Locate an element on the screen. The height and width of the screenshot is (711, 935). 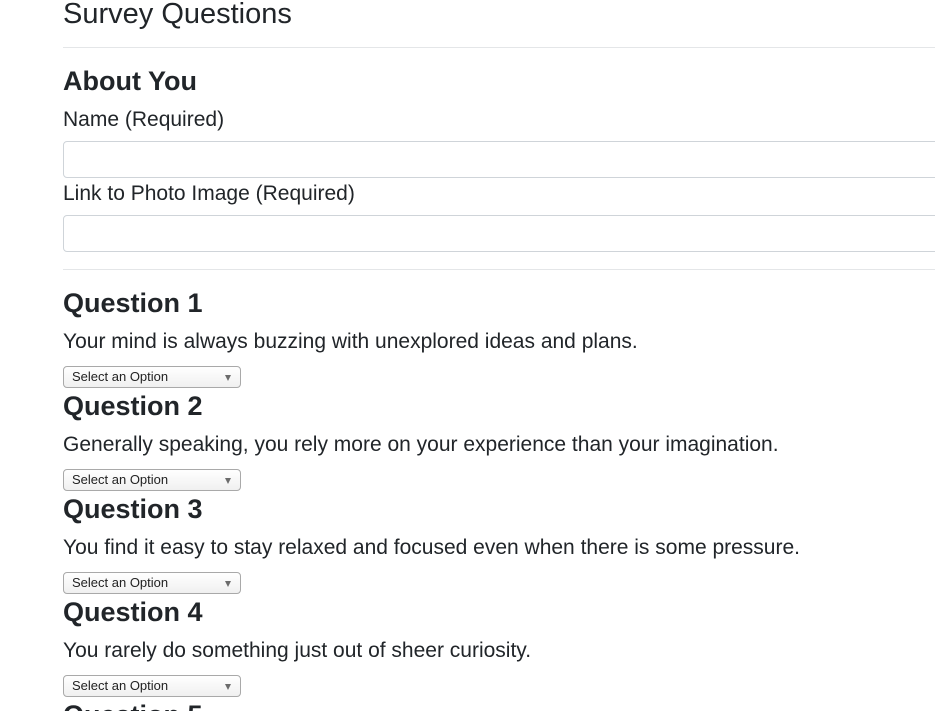
question-3-selected-value: Select an Option is located at coordinates (120, 582).